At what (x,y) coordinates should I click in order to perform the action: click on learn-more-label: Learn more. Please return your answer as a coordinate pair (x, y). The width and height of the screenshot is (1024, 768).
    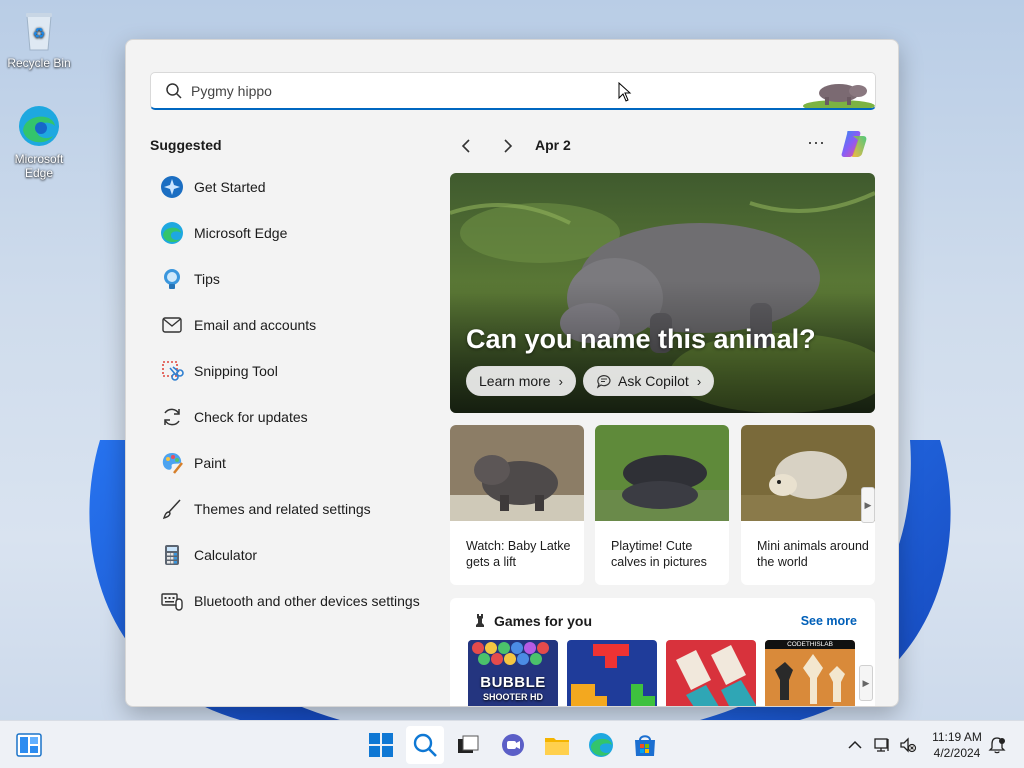
    Looking at the image, I should click on (515, 381).